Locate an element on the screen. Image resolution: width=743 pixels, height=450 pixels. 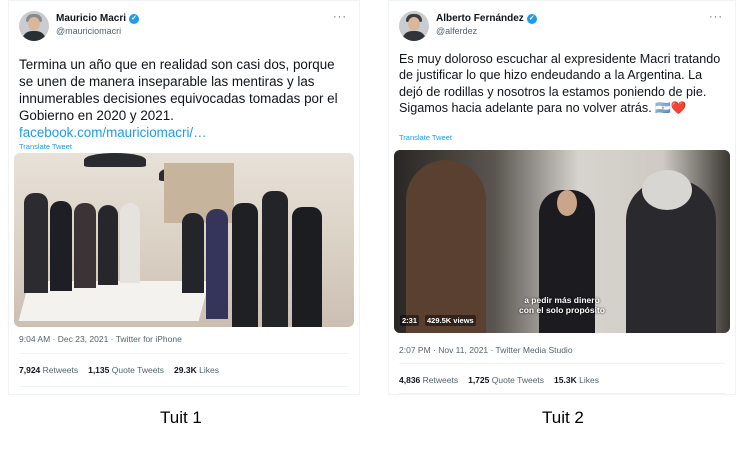
quote-tweets-count: 1,135 is located at coordinates (99, 370).